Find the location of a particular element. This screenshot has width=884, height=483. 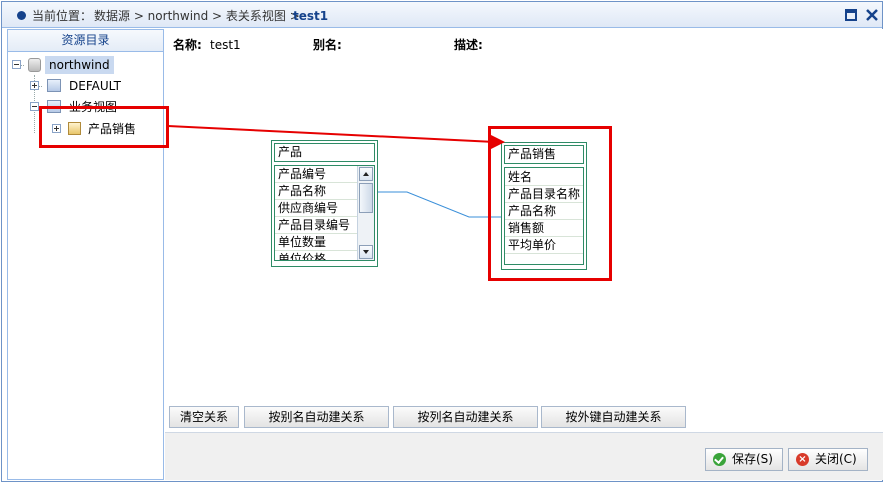

annotation-arrow-layer is located at coordinates (336, 137).